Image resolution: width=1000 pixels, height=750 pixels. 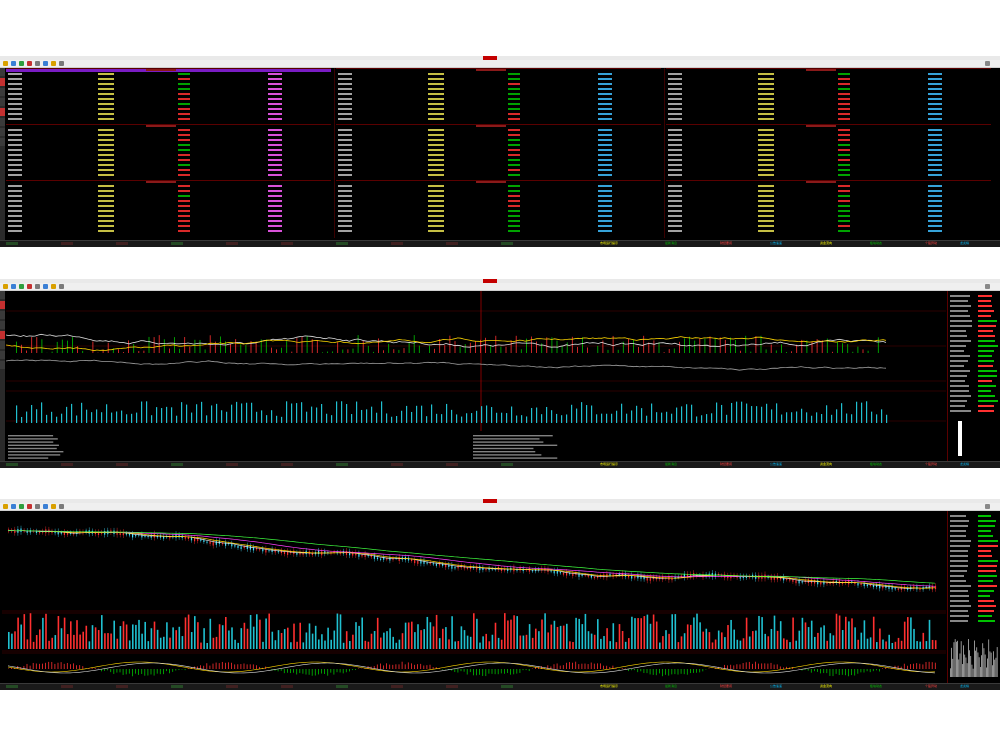 I want to click on chart-icon, so click(x=45, y=63).